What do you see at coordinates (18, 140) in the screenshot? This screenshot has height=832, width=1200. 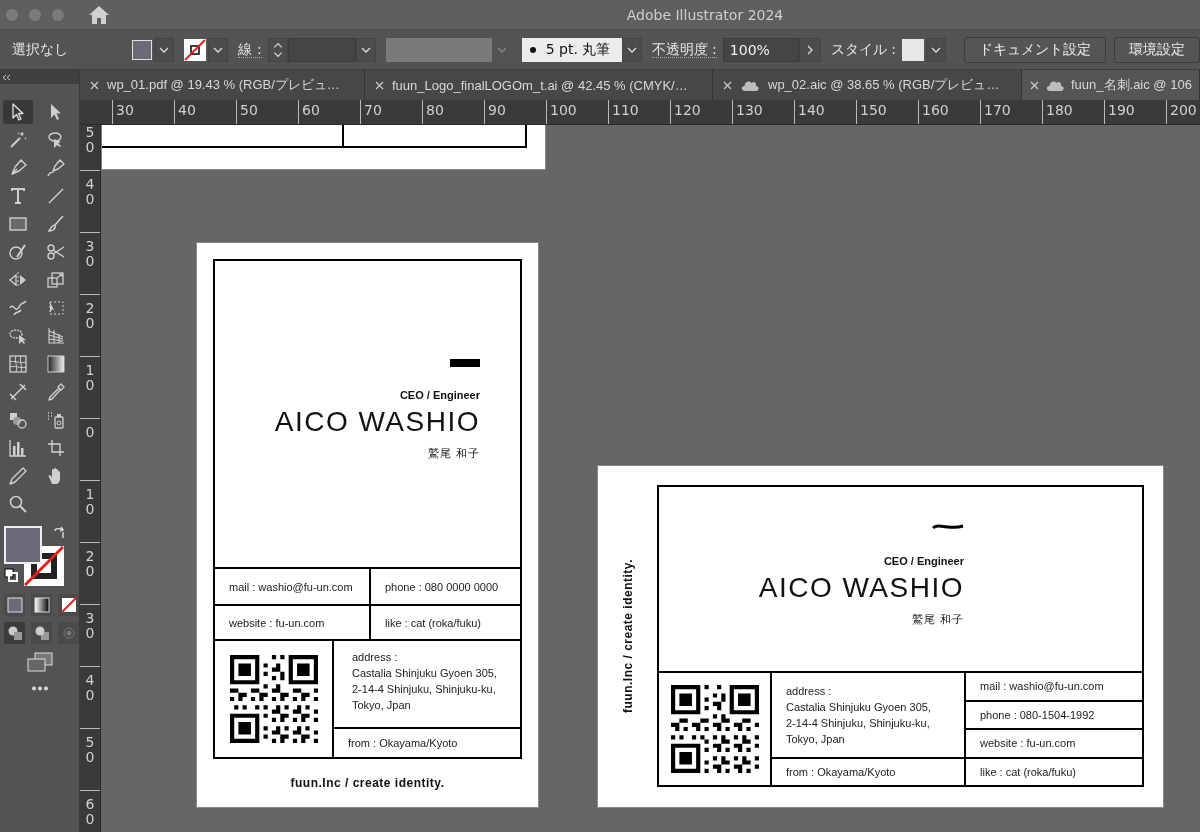 I see `magic-wand-icon` at bounding box center [18, 140].